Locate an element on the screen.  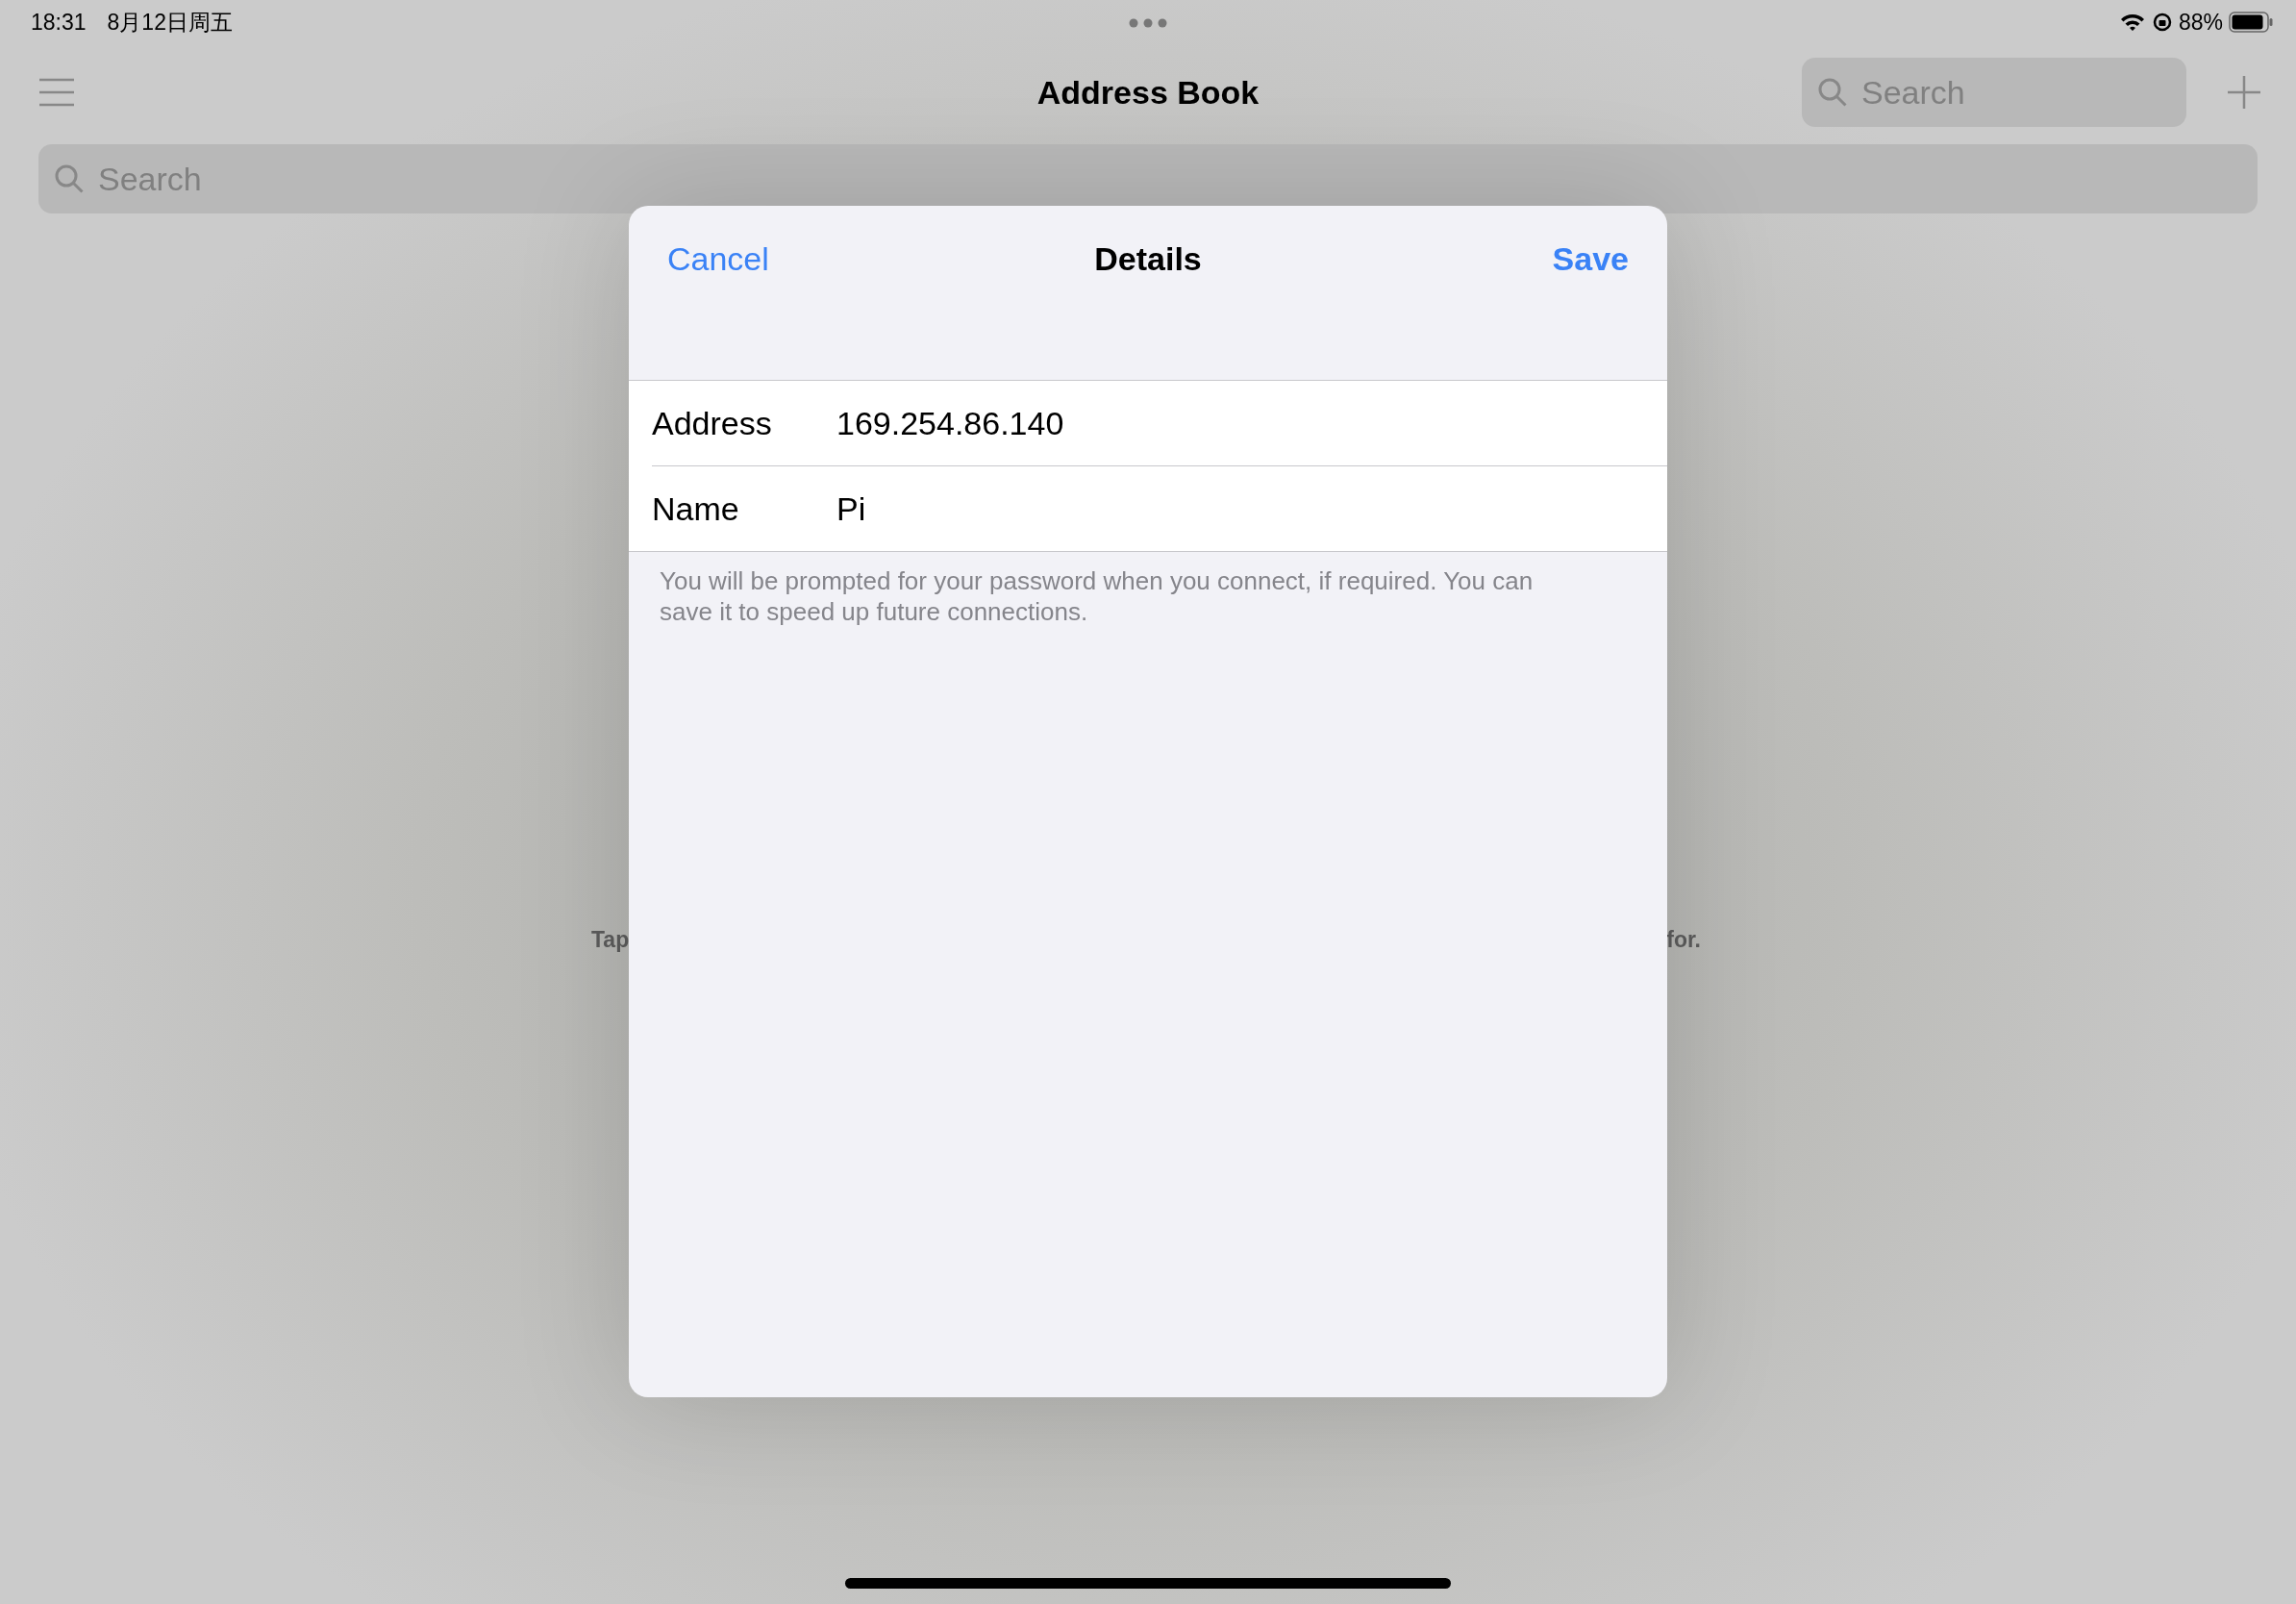
input-field: 169.254.86.140 is located at coordinates (1251, 423).